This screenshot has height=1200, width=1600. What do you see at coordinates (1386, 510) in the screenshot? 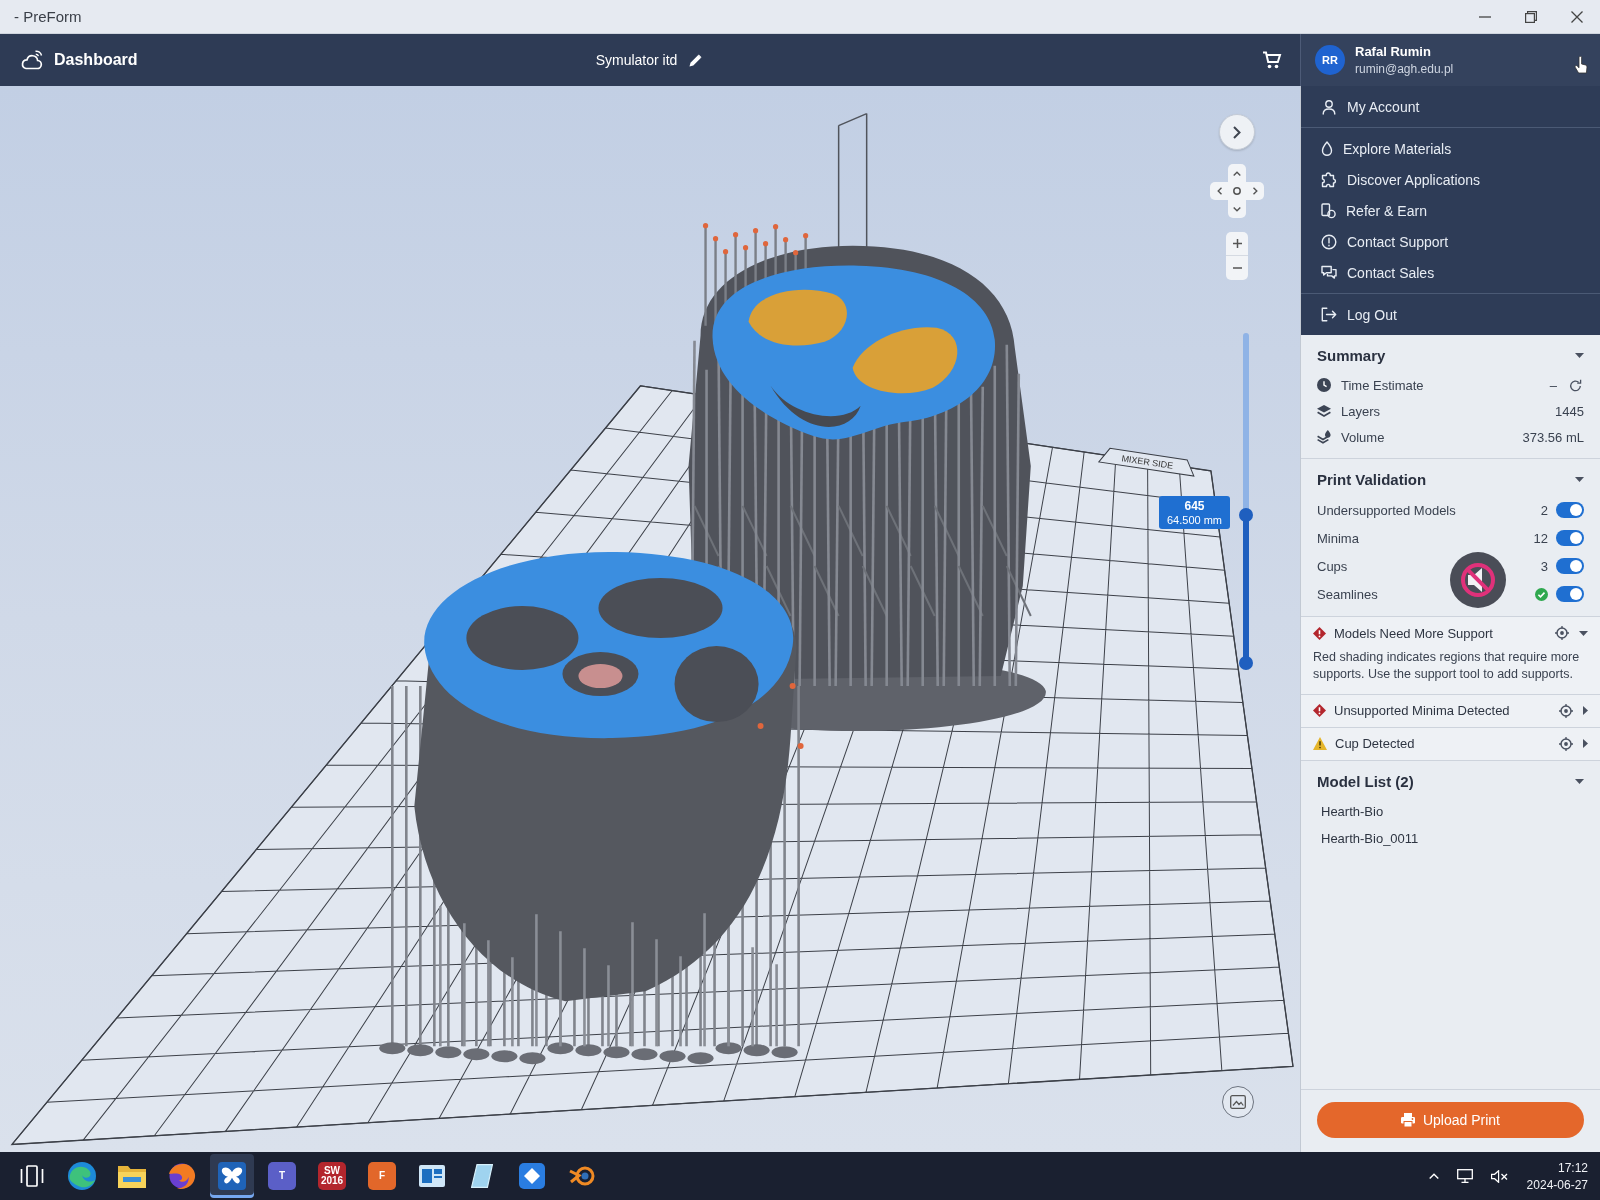
I see `check-label: Undersupported Models` at bounding box center [1386, 510].